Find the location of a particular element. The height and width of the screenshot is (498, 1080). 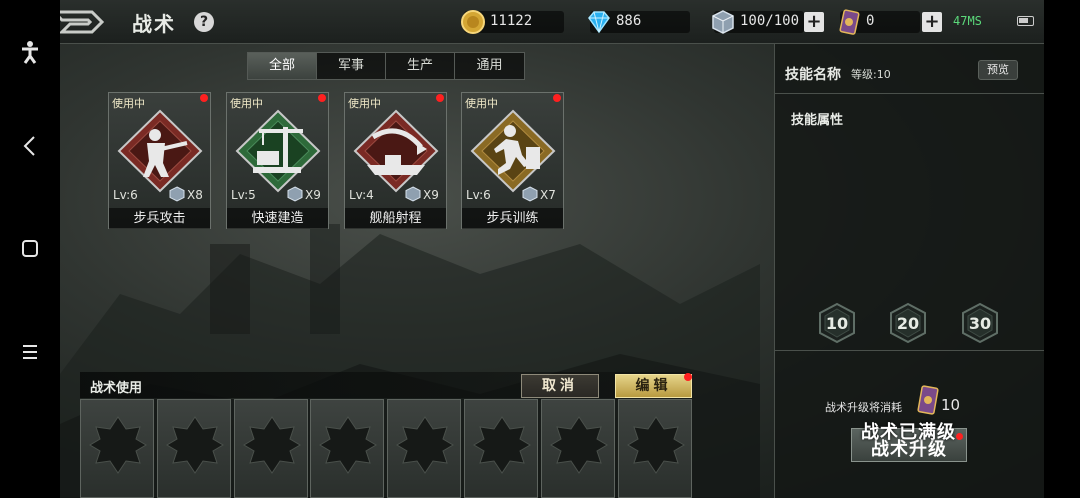

card-level: Lv:4 is located at coordinates (361, 195).